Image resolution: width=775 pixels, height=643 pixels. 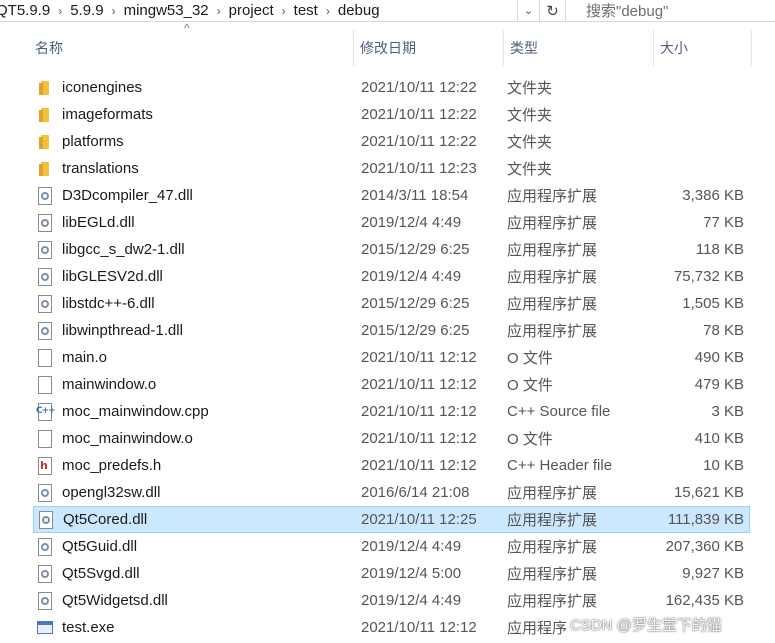 What do you see at coordinates (135, 411) in the screenshot?
I see `file-name: moc_mainwindow.cpp` at bounding box center [135, 411].